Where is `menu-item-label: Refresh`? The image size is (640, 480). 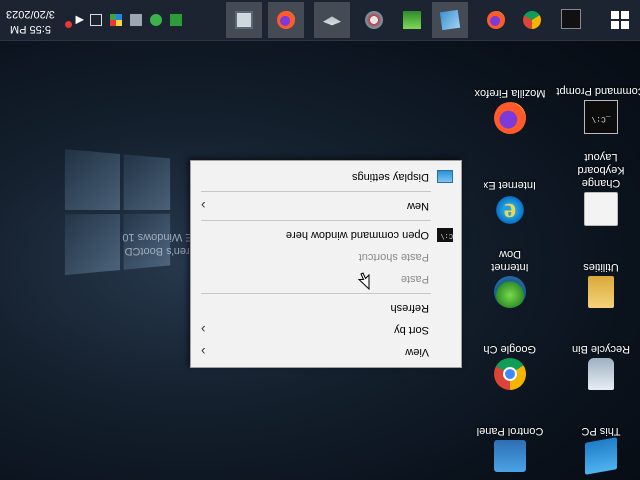 menu-item-label: Refresh is located at coordinates (409, 308).